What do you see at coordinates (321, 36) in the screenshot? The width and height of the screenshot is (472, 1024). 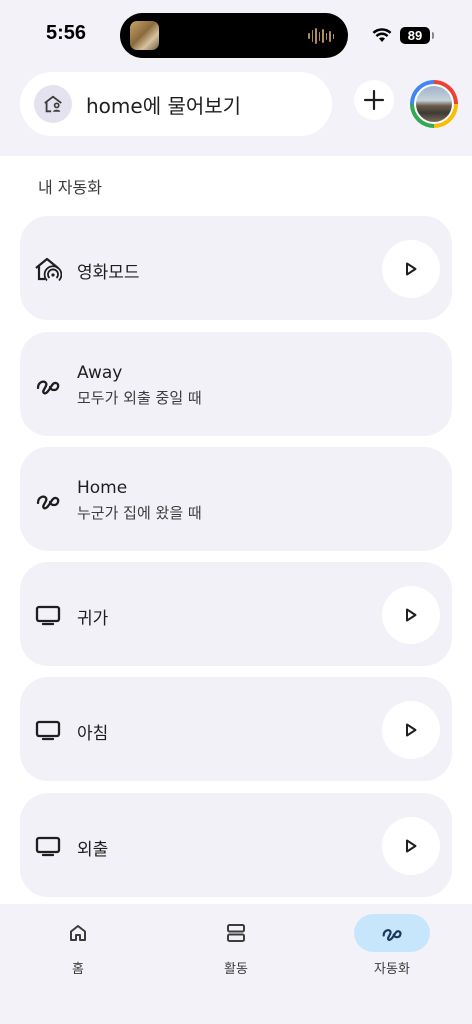 I see `audio-waveform-icon` at bounding box center [321, 36].